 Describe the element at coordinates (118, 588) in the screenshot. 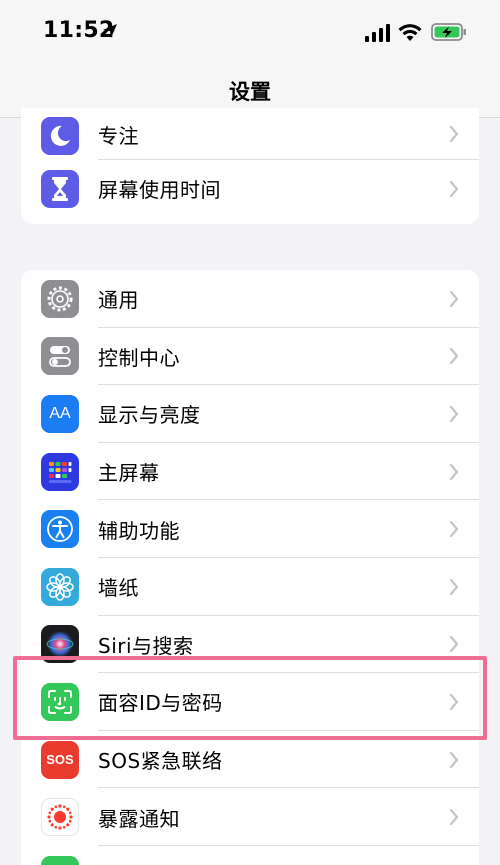

I see `settings-row-label: 墙纸` at that location.